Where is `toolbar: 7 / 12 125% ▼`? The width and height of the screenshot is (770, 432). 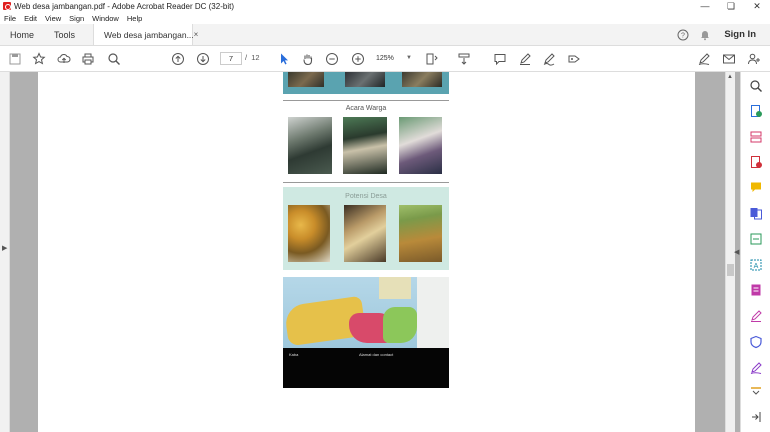 toolbar: 7 / 12 125% ▼ is located at coordinates (385, 59).